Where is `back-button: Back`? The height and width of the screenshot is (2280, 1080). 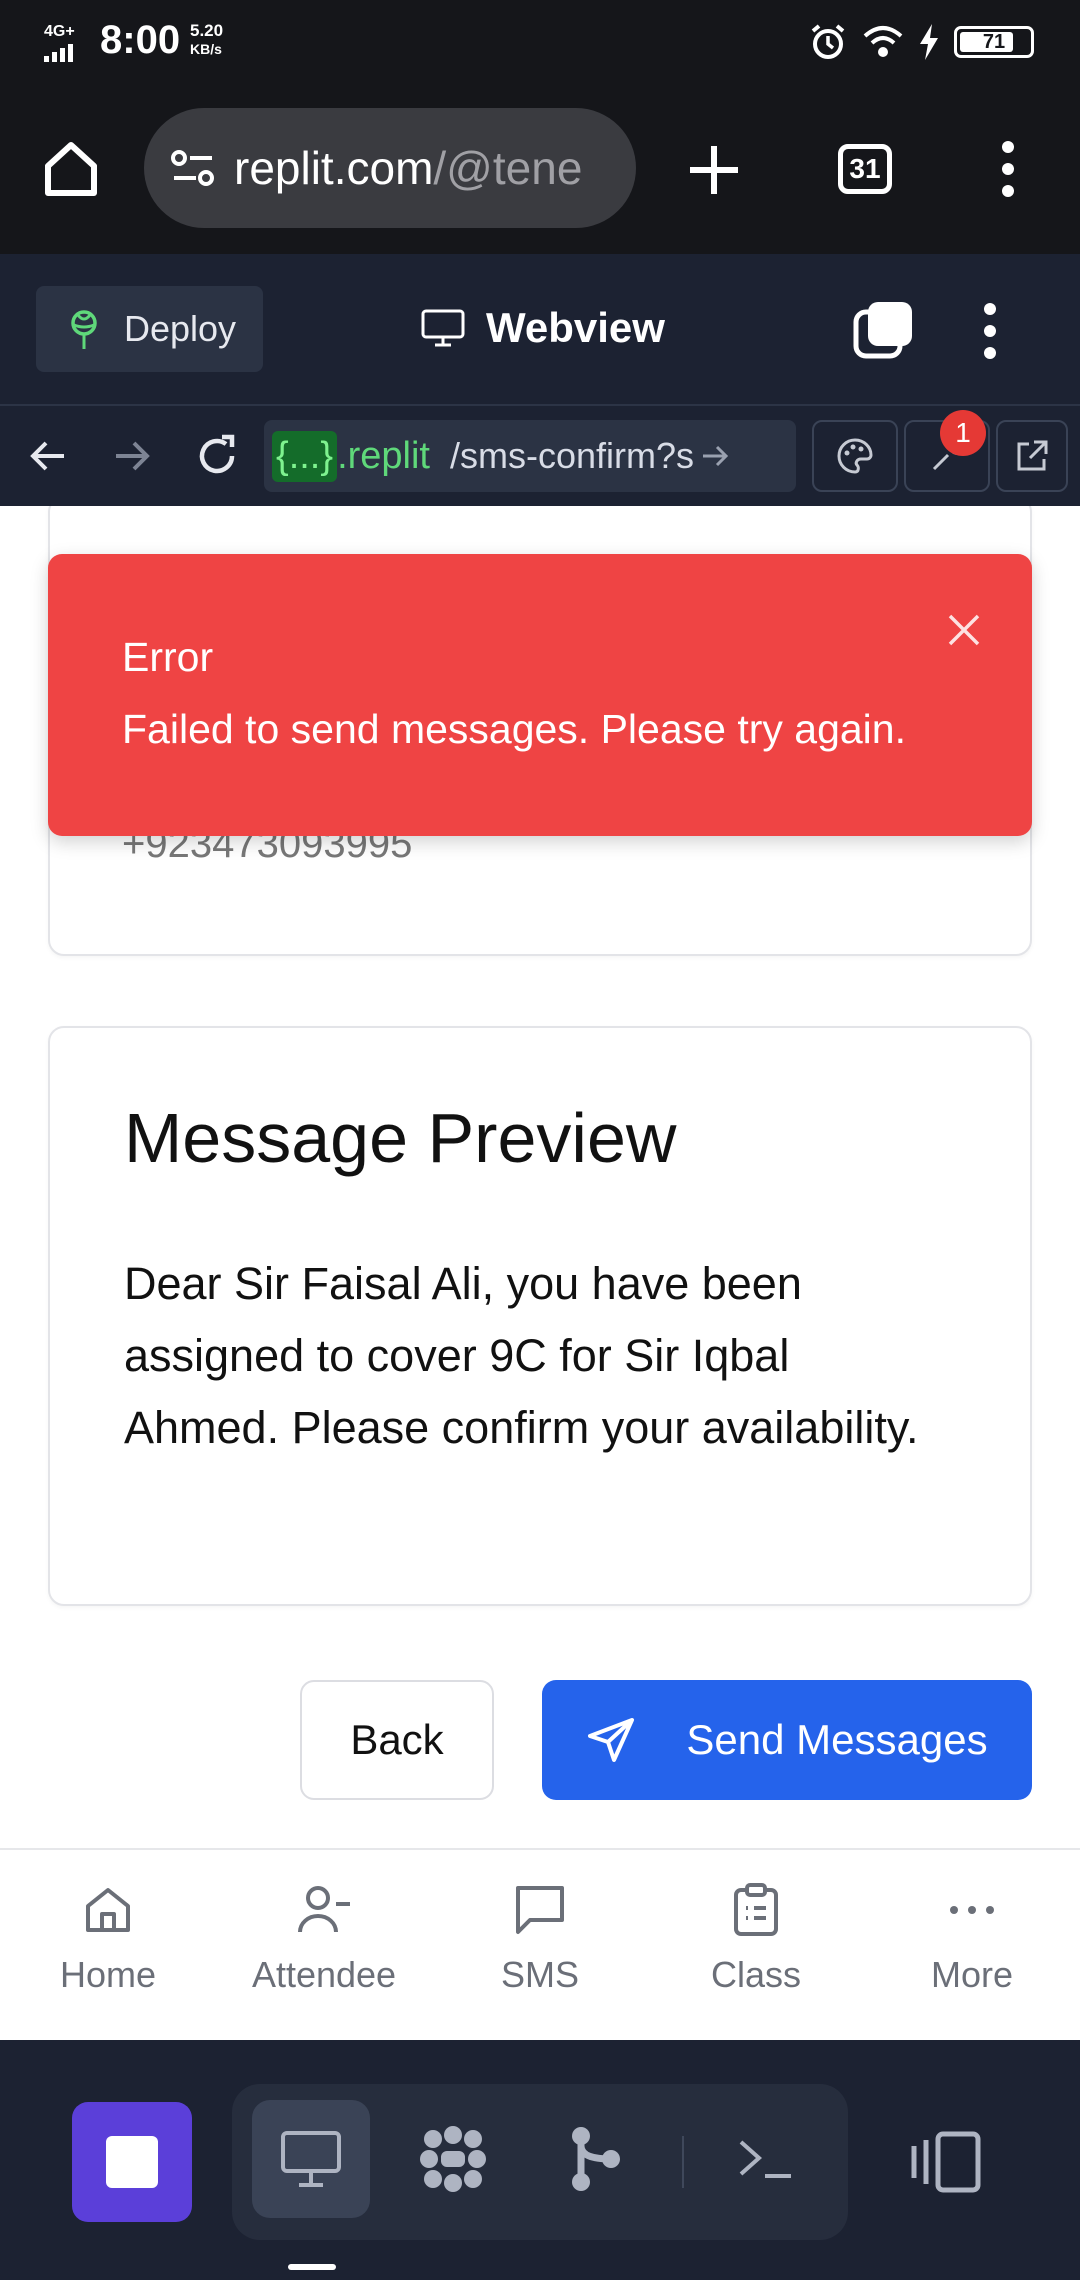 back-button: Back is located at coordinates (397, 1740).